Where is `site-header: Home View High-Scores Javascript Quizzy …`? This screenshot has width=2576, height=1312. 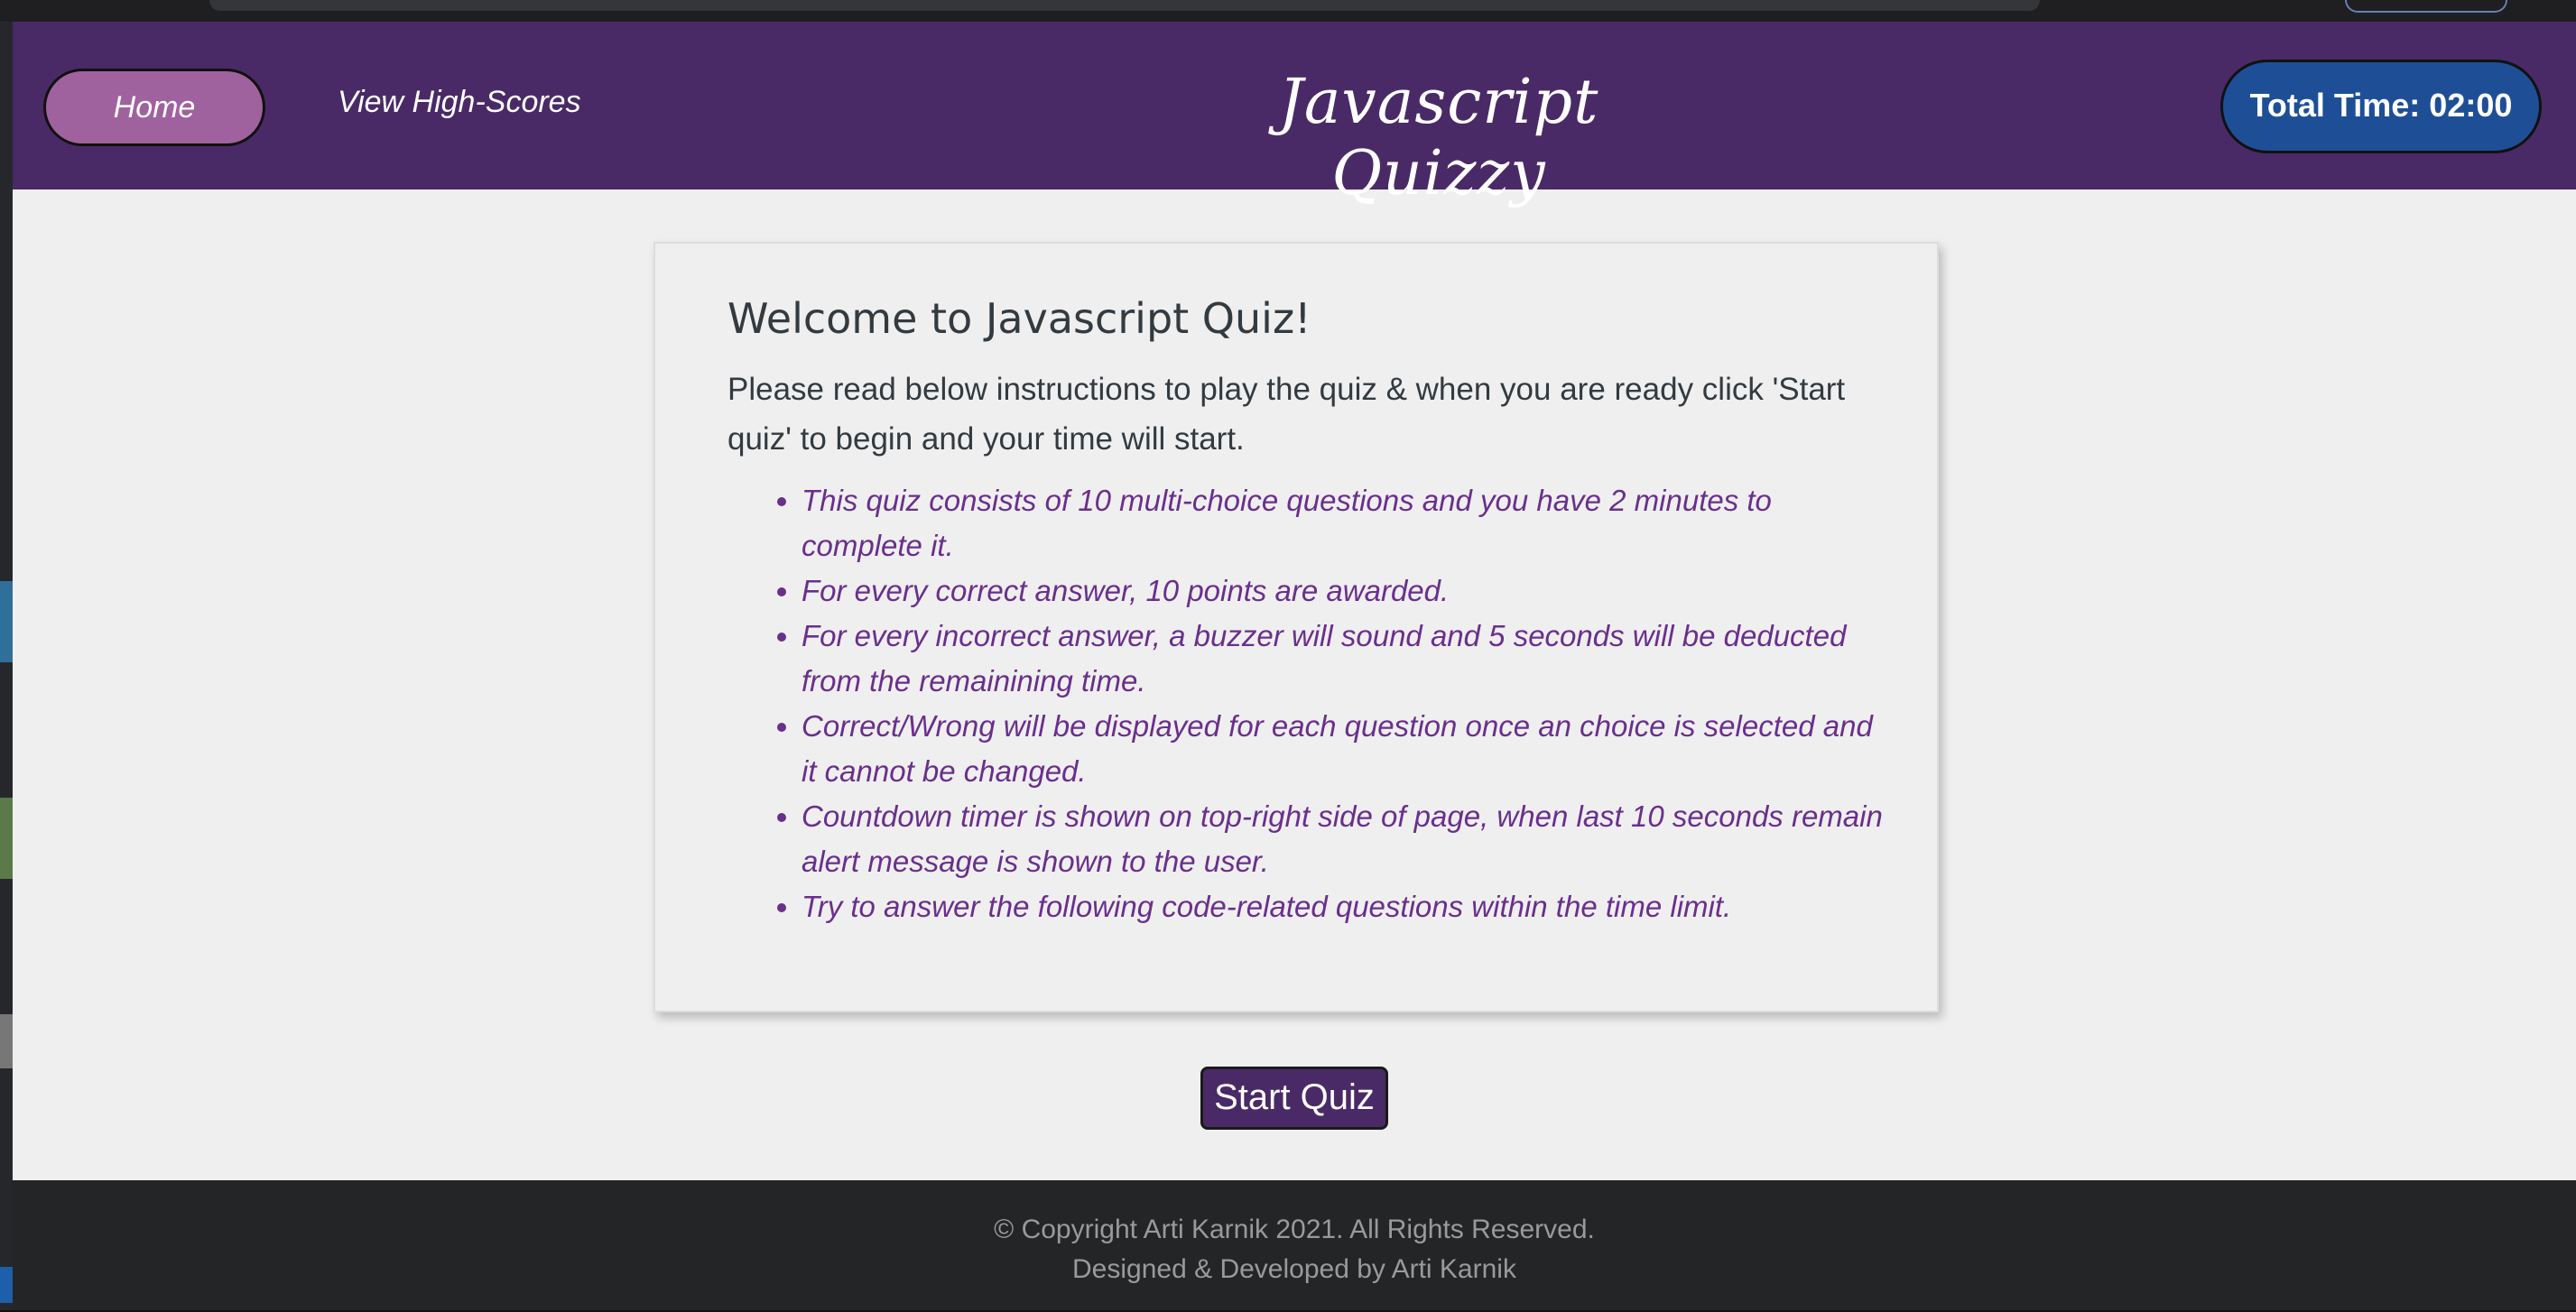
site-header: Home View High-Scores Javascript Quizzy … is located at coordinates (1294, 115).